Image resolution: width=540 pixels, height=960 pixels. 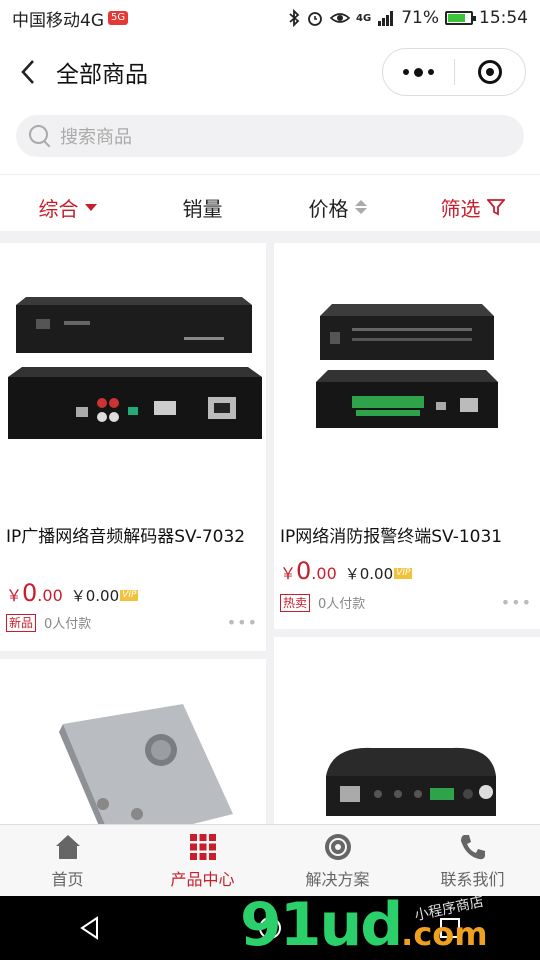 I want to click on page-title: 全部商品, so click(x=102, y=75).